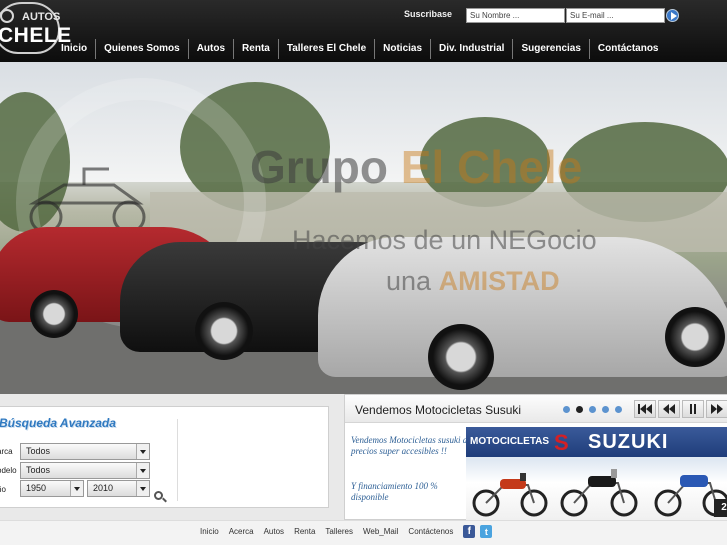 The image size is (727, 545). I want to click on skip-first-icon, so click(645, 409).